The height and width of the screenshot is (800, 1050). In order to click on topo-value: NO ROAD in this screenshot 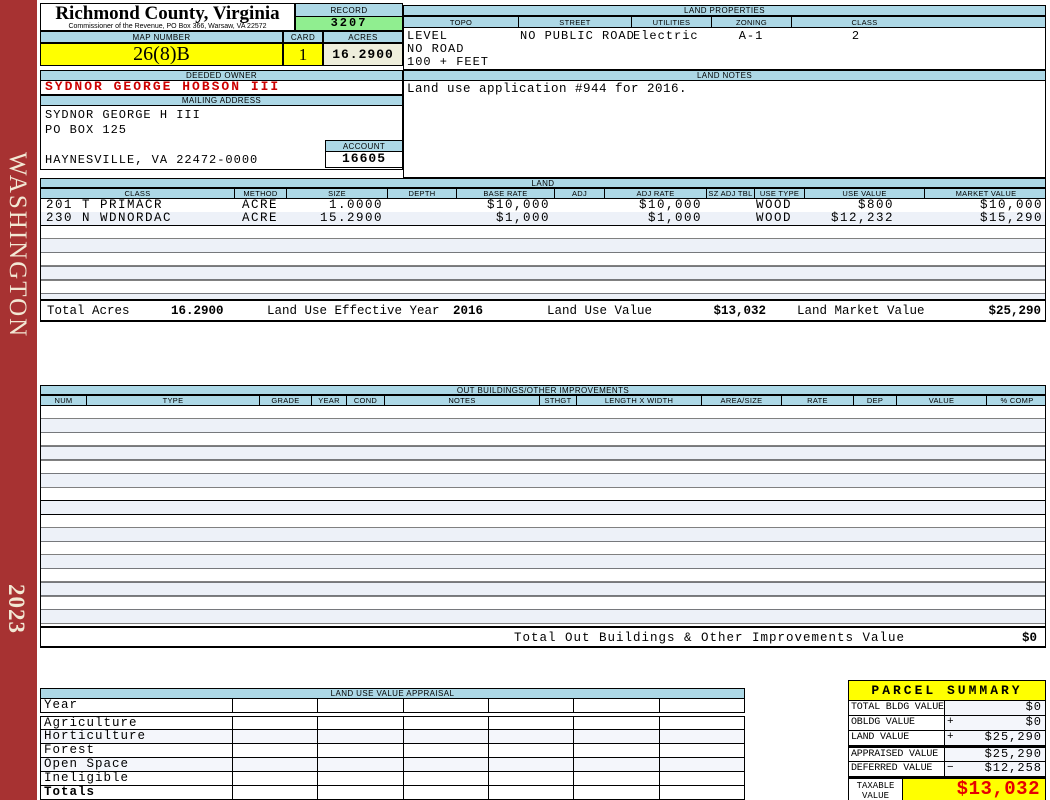, I will do `click(436, 49)`.